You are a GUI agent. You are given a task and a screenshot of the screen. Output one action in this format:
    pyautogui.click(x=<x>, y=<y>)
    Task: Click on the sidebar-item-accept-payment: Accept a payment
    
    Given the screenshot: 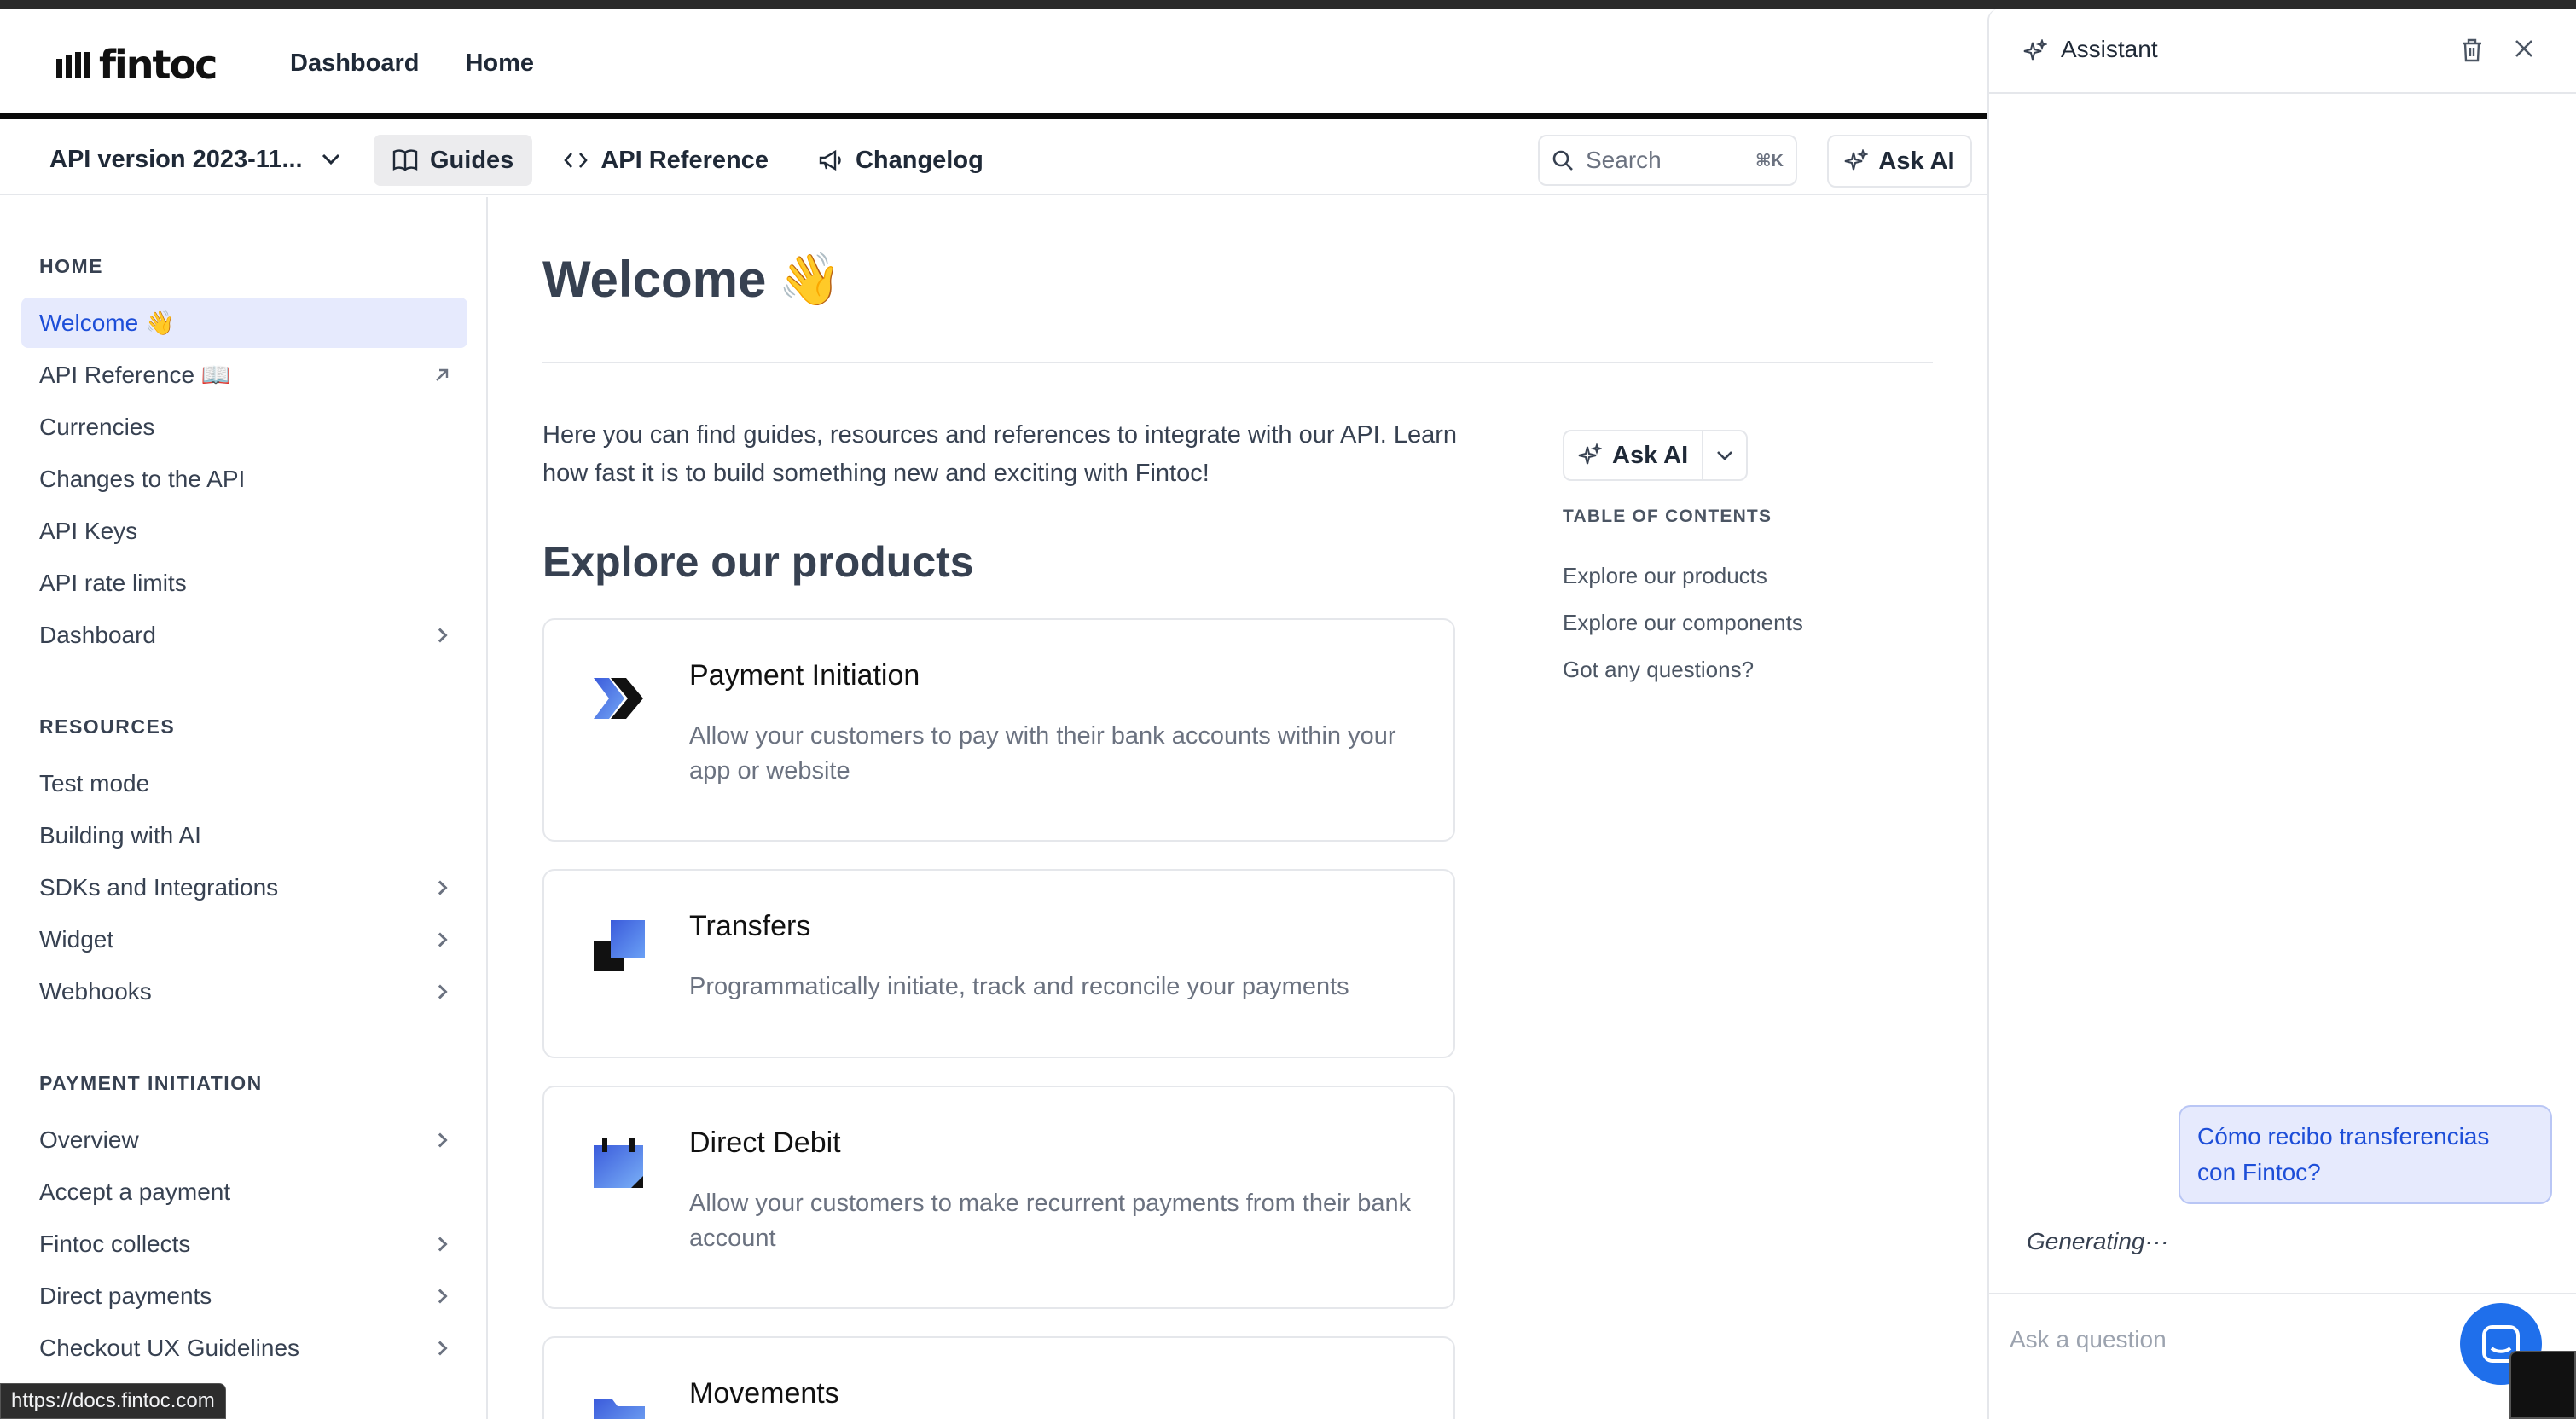 What is the action you would take?
    pyautogui.click(x=244, y=1192)
    